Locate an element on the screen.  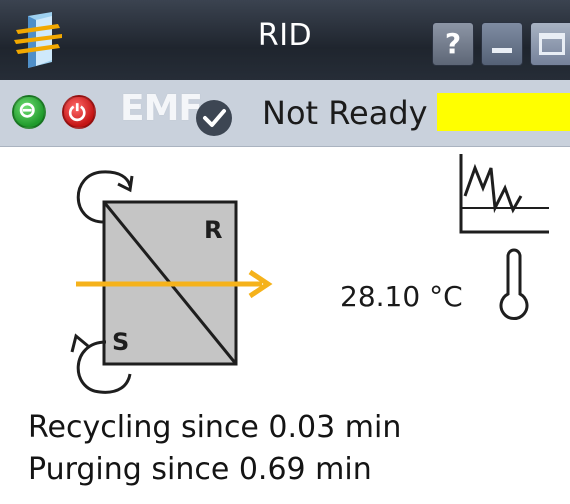
minimize-button is located at coordinates (502, 44).